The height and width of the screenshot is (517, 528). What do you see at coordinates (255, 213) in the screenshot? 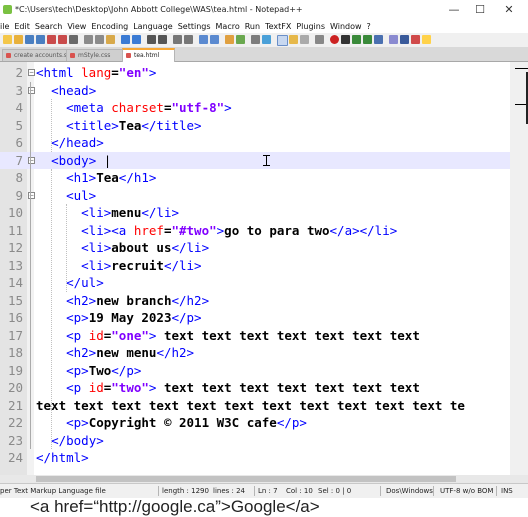
I see `code-line: 10 <li>menu</li>` at bounding box center [255, 213].